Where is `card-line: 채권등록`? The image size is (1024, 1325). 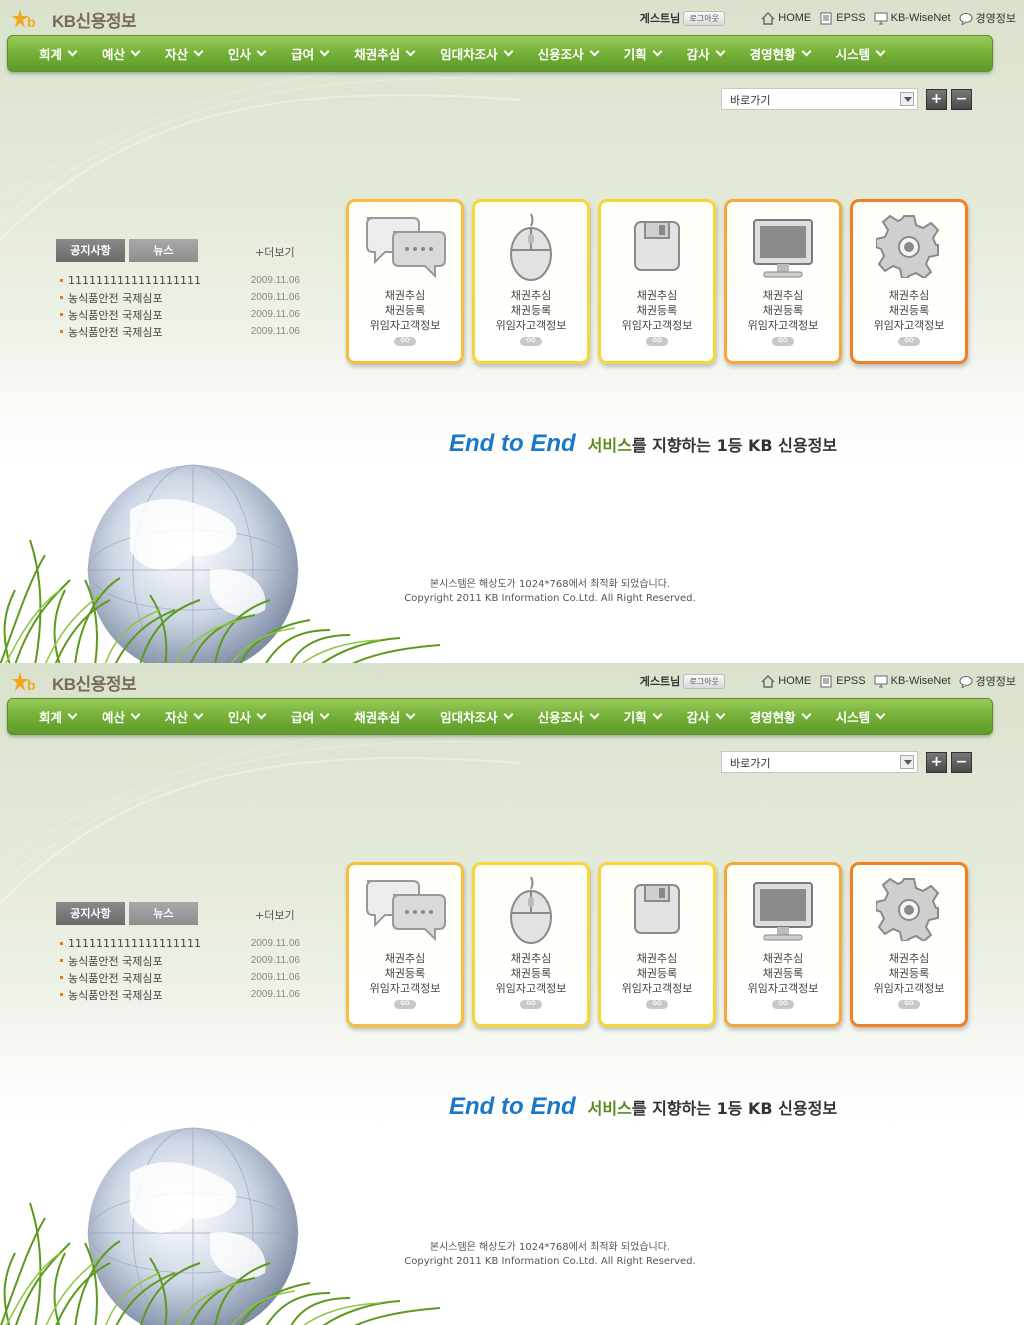
card-line: 채권등록 is located at coordinates (909, 973).